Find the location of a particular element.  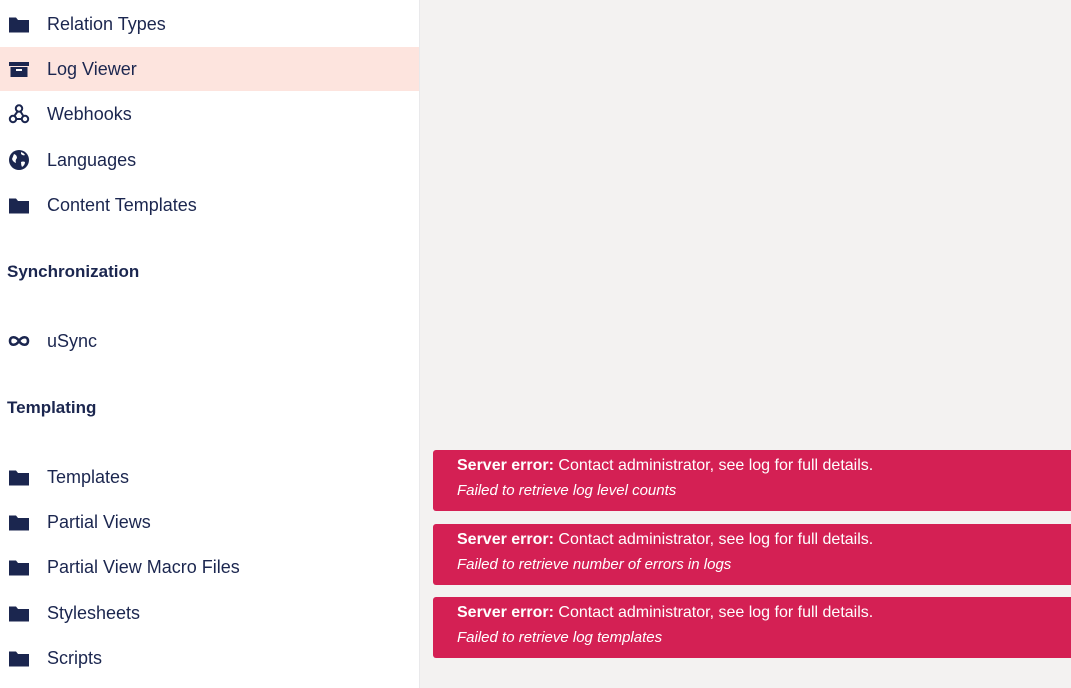

sidebar-item-relation-types: Relation Types is located at coordinates (209, 24).